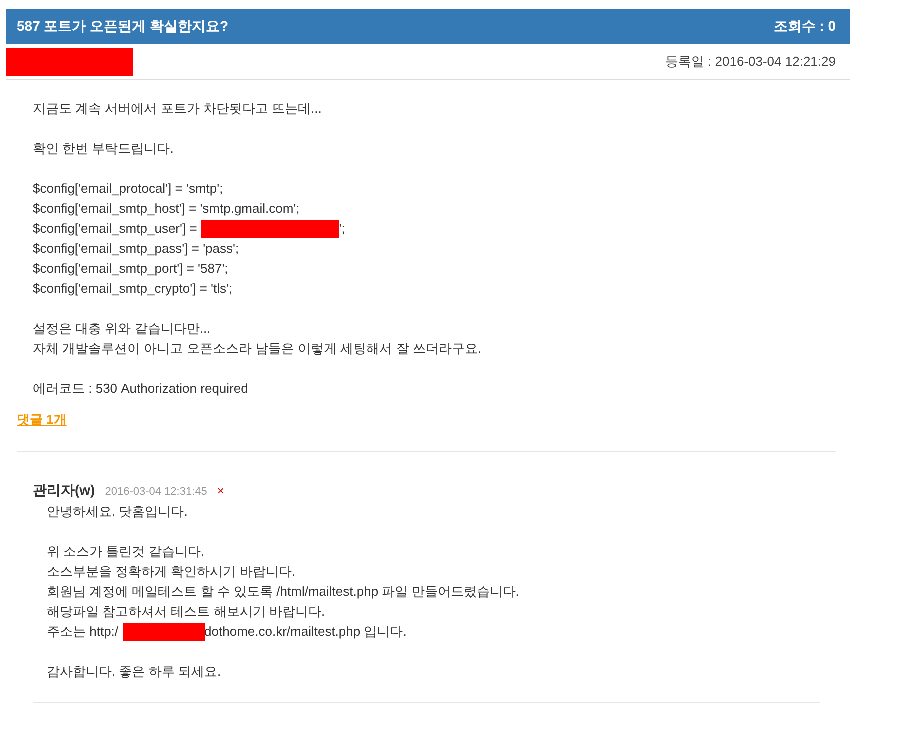 The image size is (917, 743). Describe the element at coordinates (141, 389) in the screenshot. I see `text-line: 에러코드 : 530 Authorization required` at that location.